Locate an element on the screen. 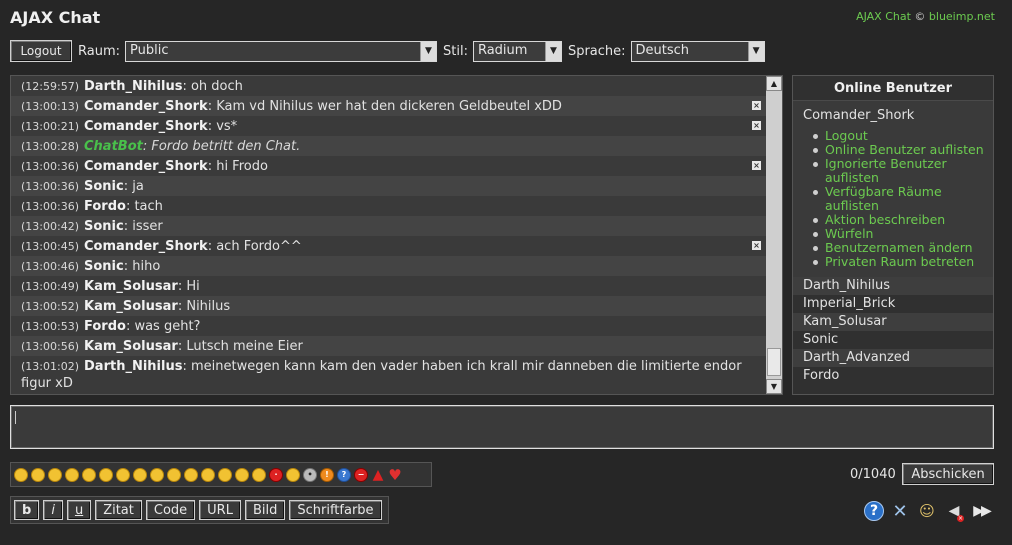  quote-button: Zitat is located at coordinates (118, 510).